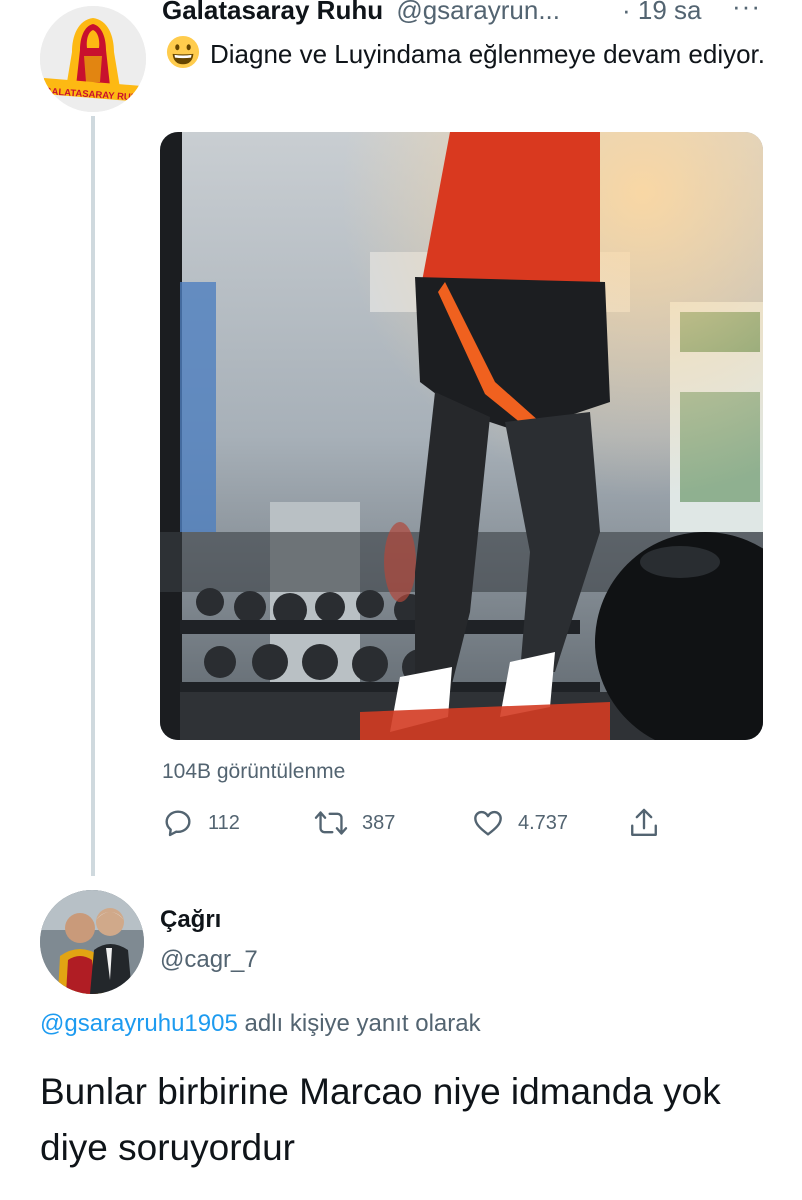 The height and width of the screenshot is (1200, 802). What do you see at coordinates (354, 823) in the screenshot?
I see `retweet-button: 387` at bounding box center [354, 823].